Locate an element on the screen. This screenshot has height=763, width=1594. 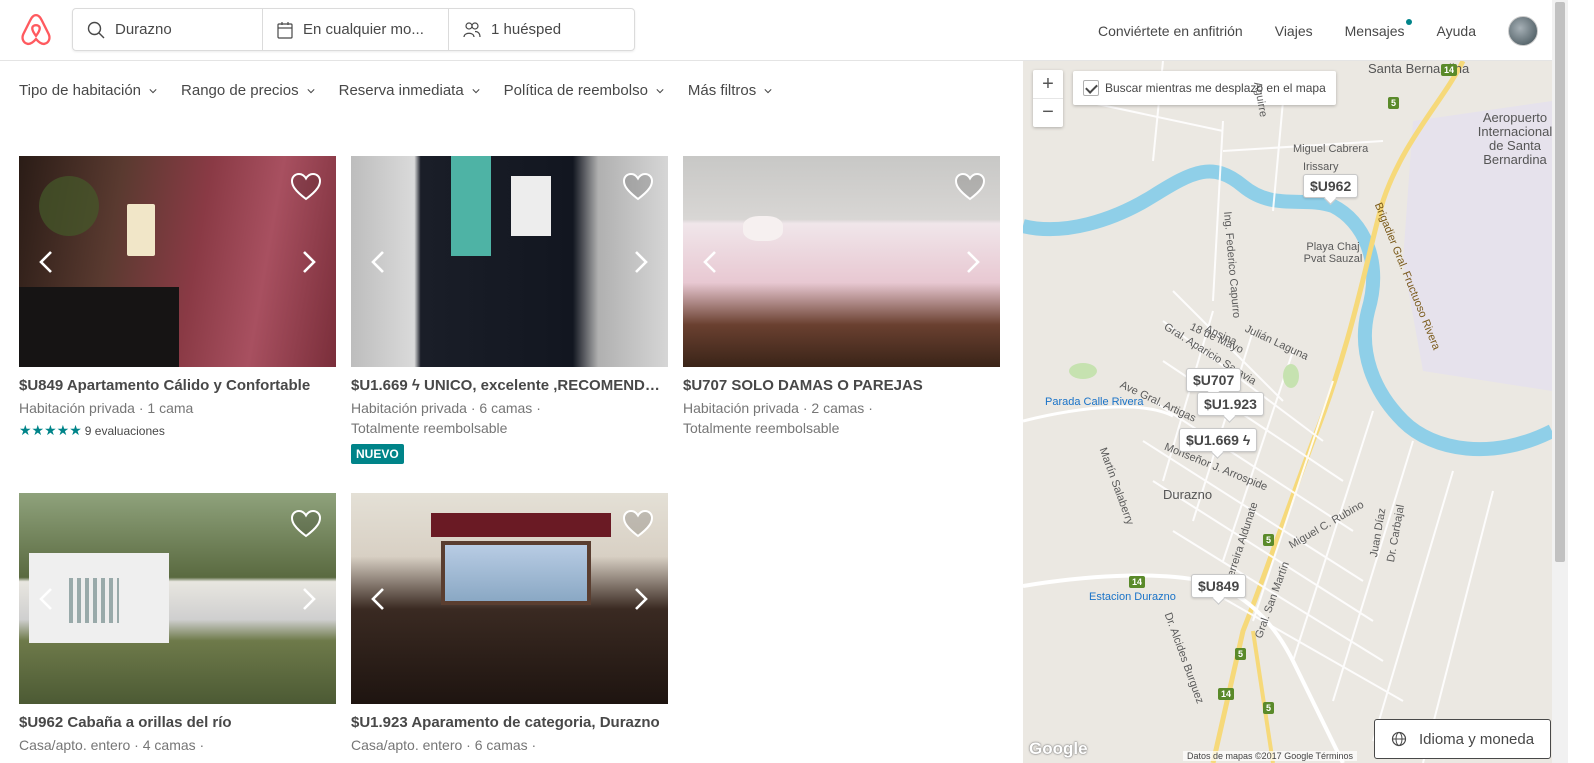
map-label: Miguel Cabrera is located at coordinates (1331, 149).